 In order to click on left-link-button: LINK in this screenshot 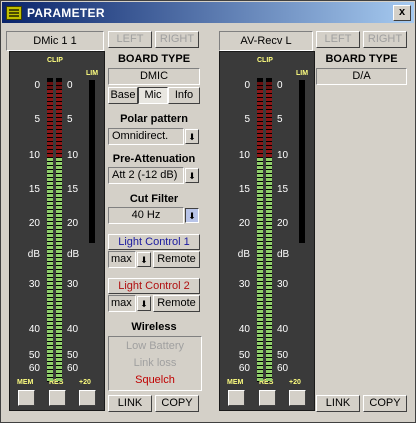, I will do `click(130, 403)`.